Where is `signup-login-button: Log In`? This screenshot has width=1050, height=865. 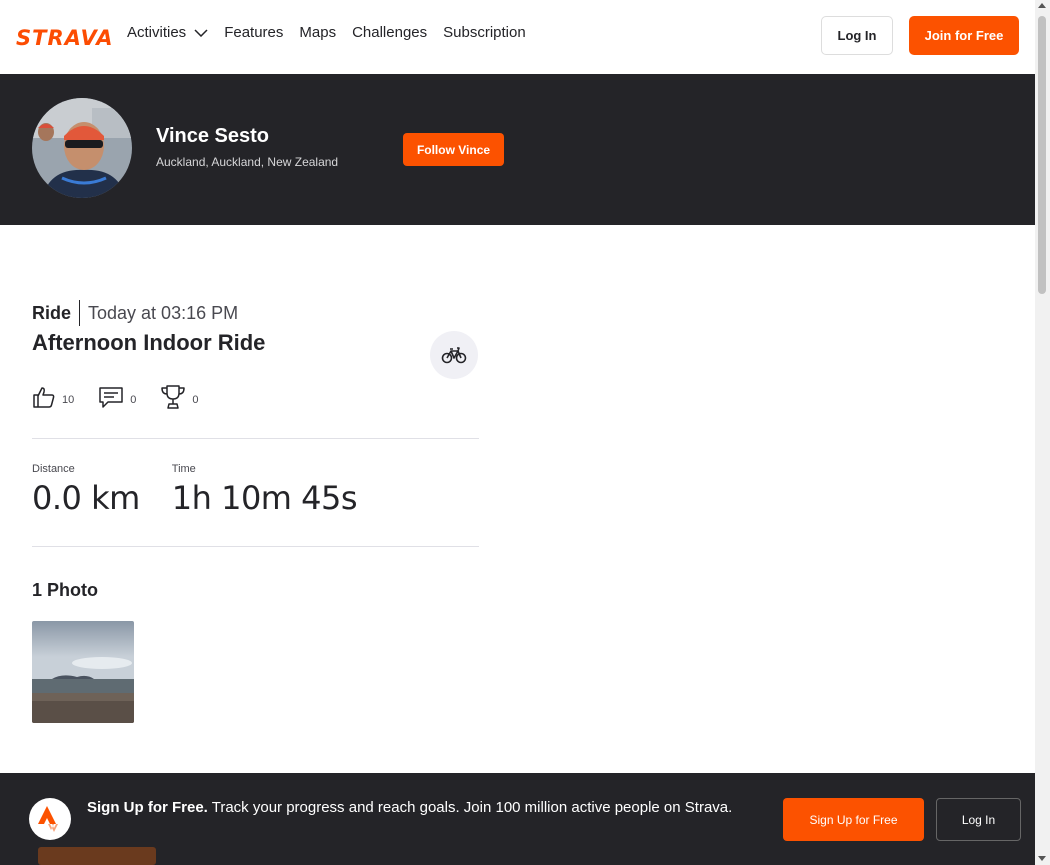
signup-login-button: Log In is located at coordinates (978, 819).